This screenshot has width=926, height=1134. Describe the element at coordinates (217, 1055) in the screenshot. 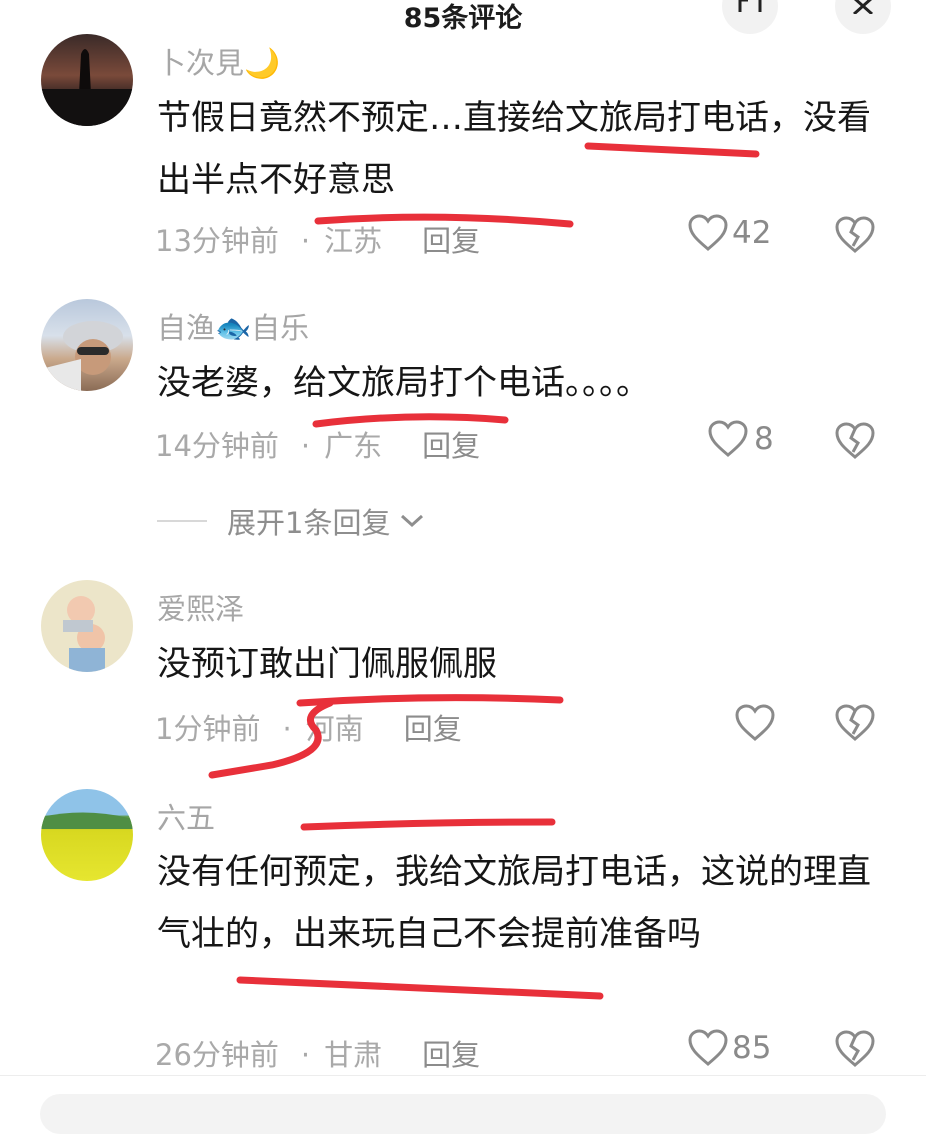

I see `comment-time: 26分钟前` at that location.